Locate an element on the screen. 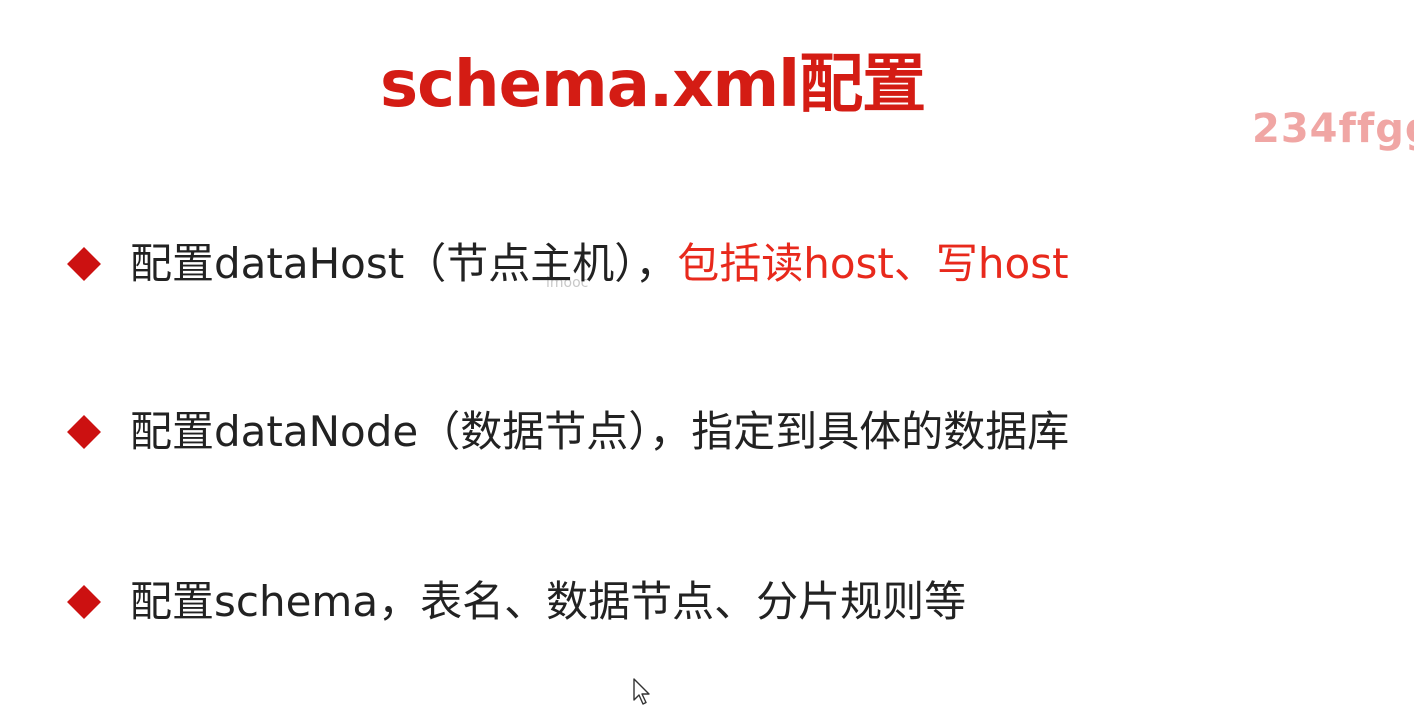 Image resolution: width=1414 pixels, height=712 pixels. slide-title: schema.xml配置 is located at coordinates (653, 85).